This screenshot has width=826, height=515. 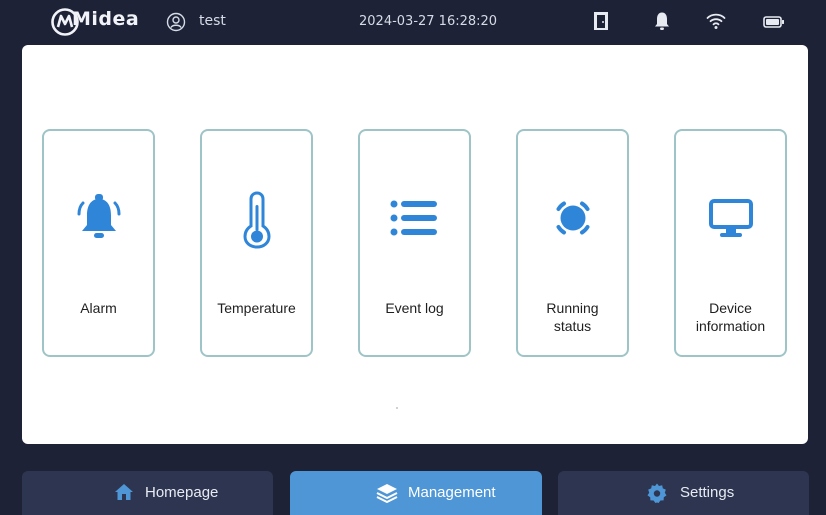 I want to click on running-status-label: Running status, so click(x=572, y=317).